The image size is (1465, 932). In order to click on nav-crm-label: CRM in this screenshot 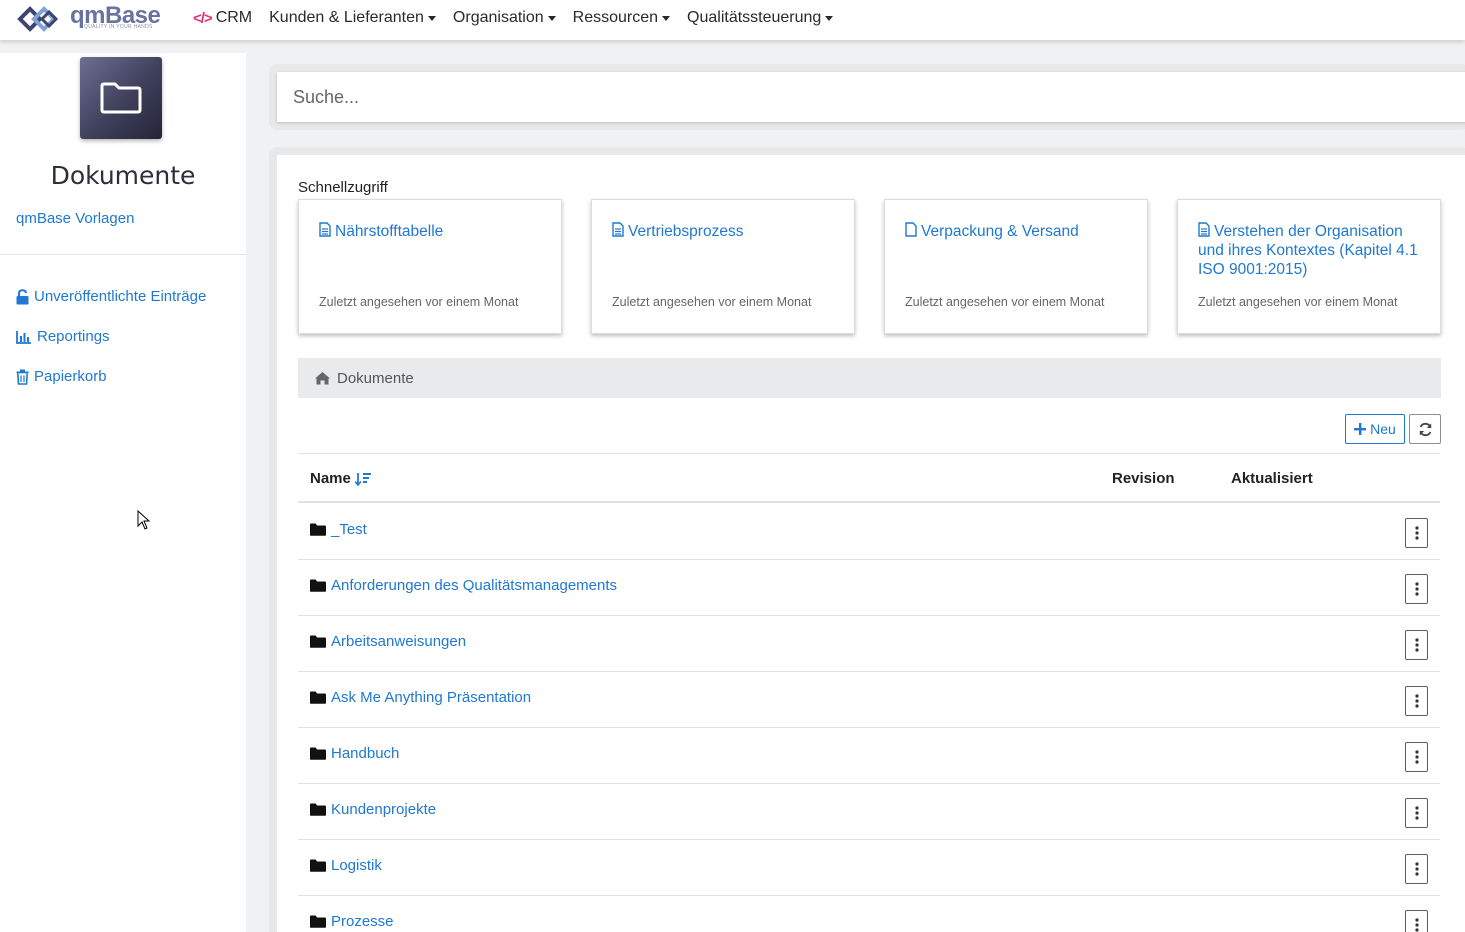, I will do `click(234, 17)`.